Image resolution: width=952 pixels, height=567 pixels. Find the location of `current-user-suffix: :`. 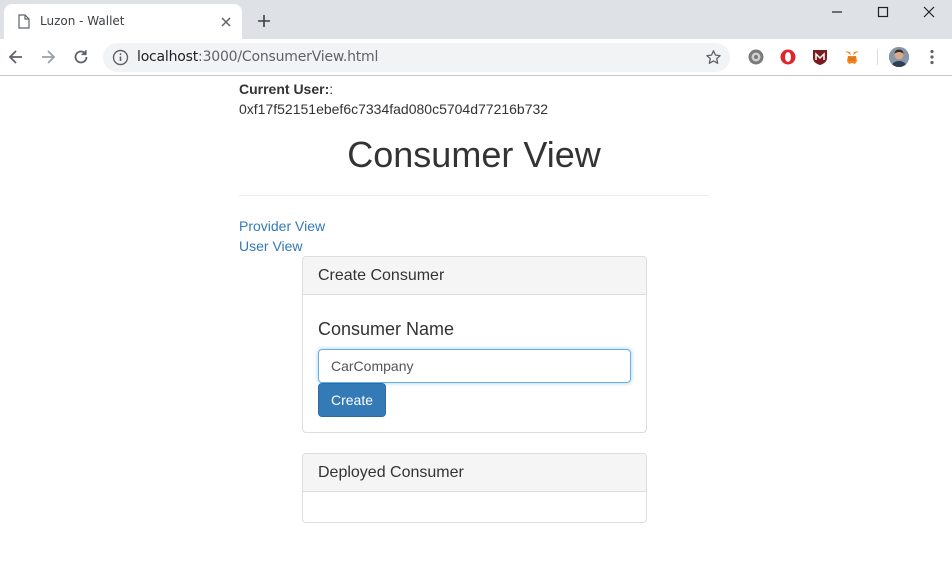

current-user-suffix: : is located at coordinates (331, 89).